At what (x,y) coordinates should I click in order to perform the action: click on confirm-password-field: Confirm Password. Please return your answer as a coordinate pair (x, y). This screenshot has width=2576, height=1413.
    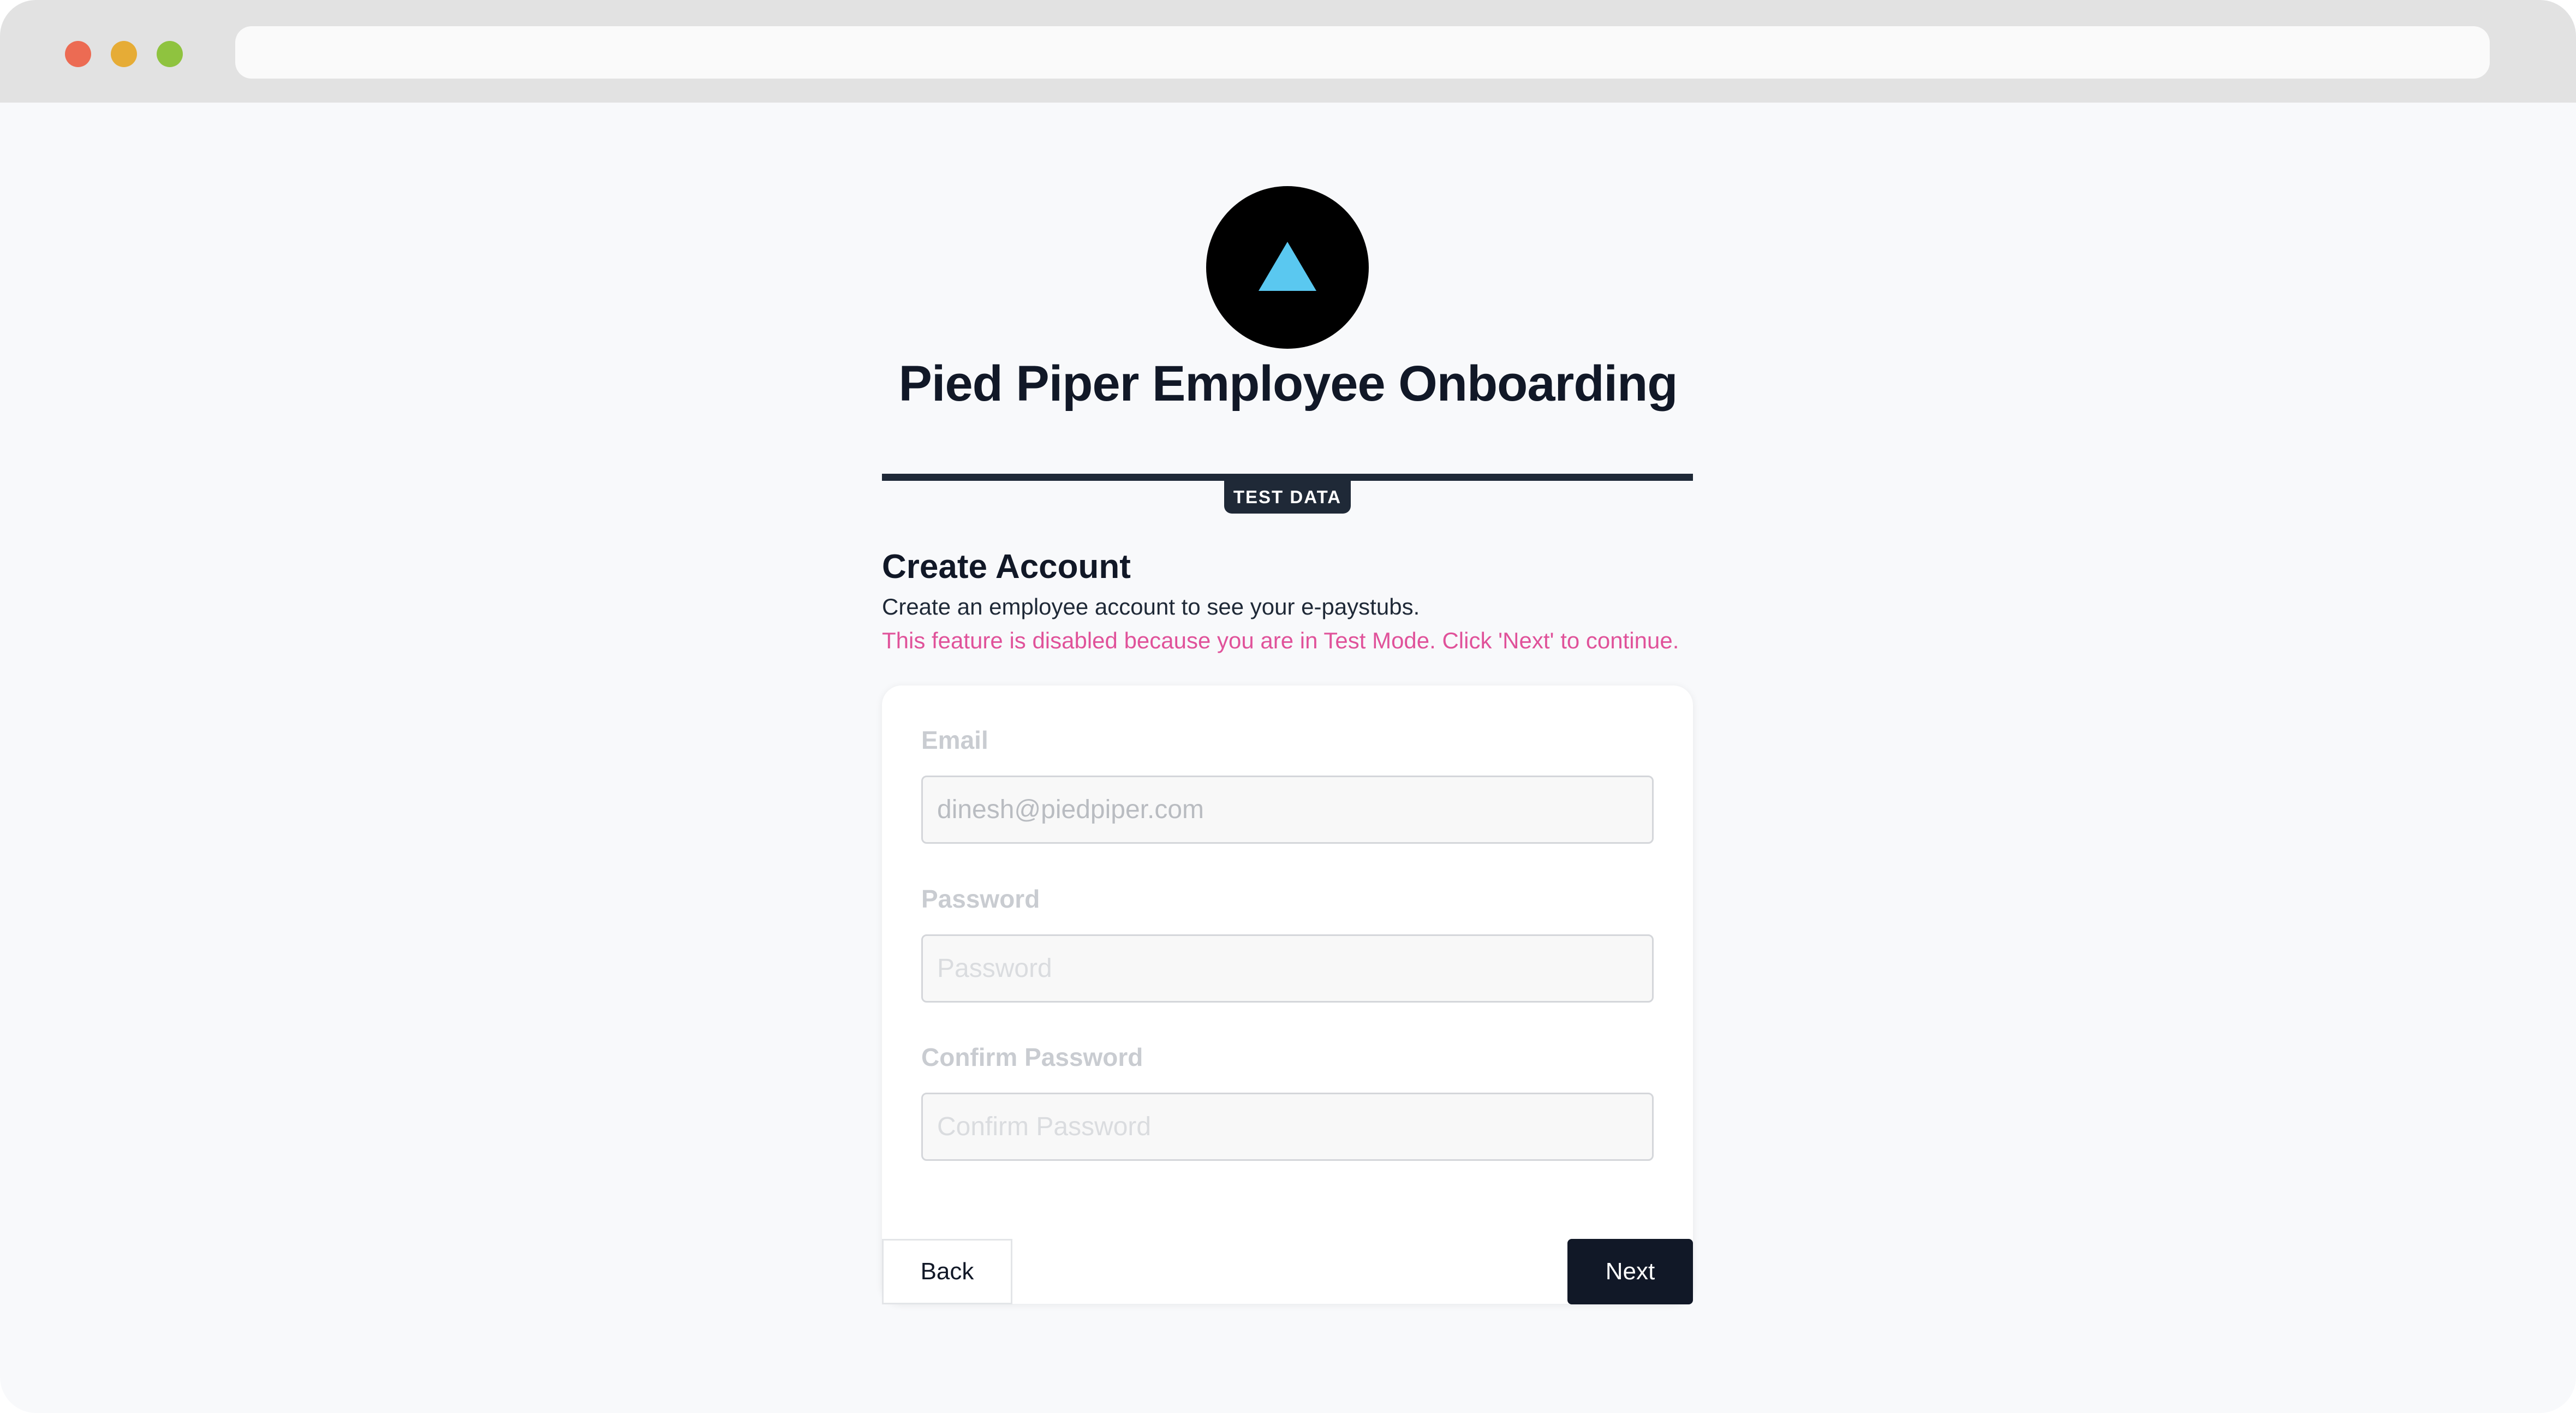
    Looking at the image, I should click on (1287, 1127).